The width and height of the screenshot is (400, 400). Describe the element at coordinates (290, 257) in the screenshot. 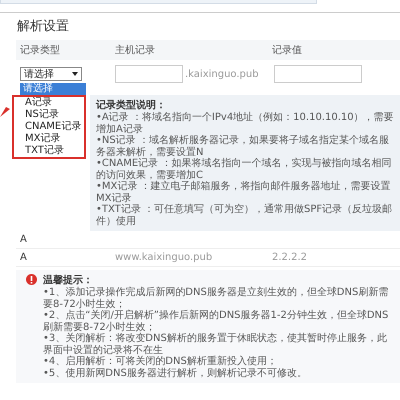

I see `table-cell-text: 2.2.2.2` at that location.